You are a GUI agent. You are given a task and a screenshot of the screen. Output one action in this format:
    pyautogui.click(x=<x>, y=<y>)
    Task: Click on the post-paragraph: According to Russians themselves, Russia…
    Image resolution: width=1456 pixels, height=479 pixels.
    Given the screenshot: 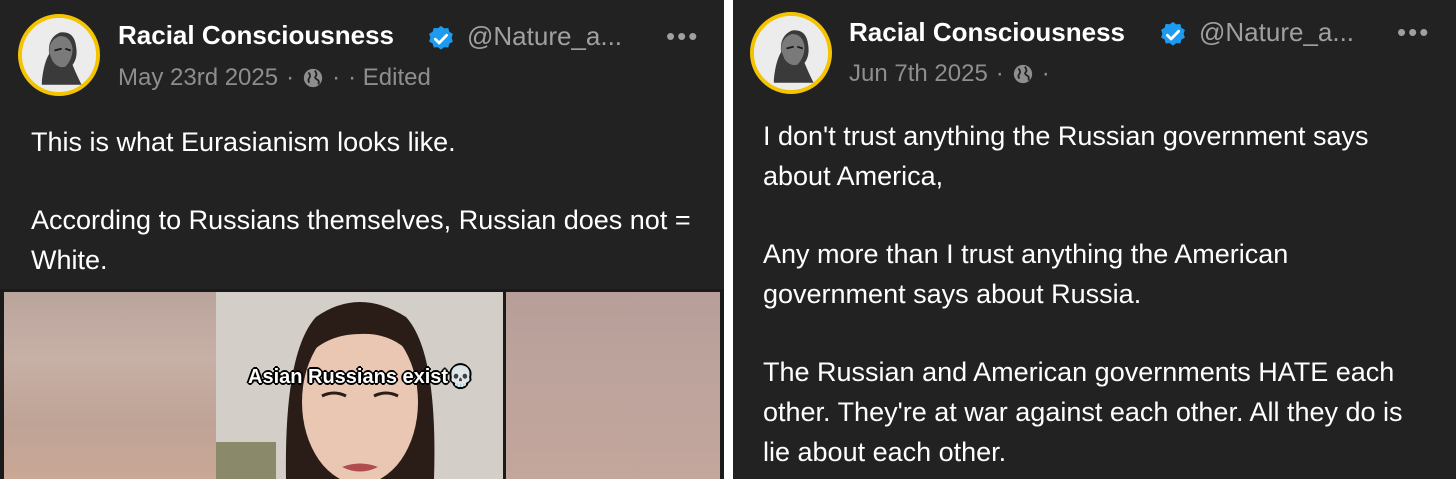 What is the action you would take?
    pyautogui.click(x=361, y=240)
    